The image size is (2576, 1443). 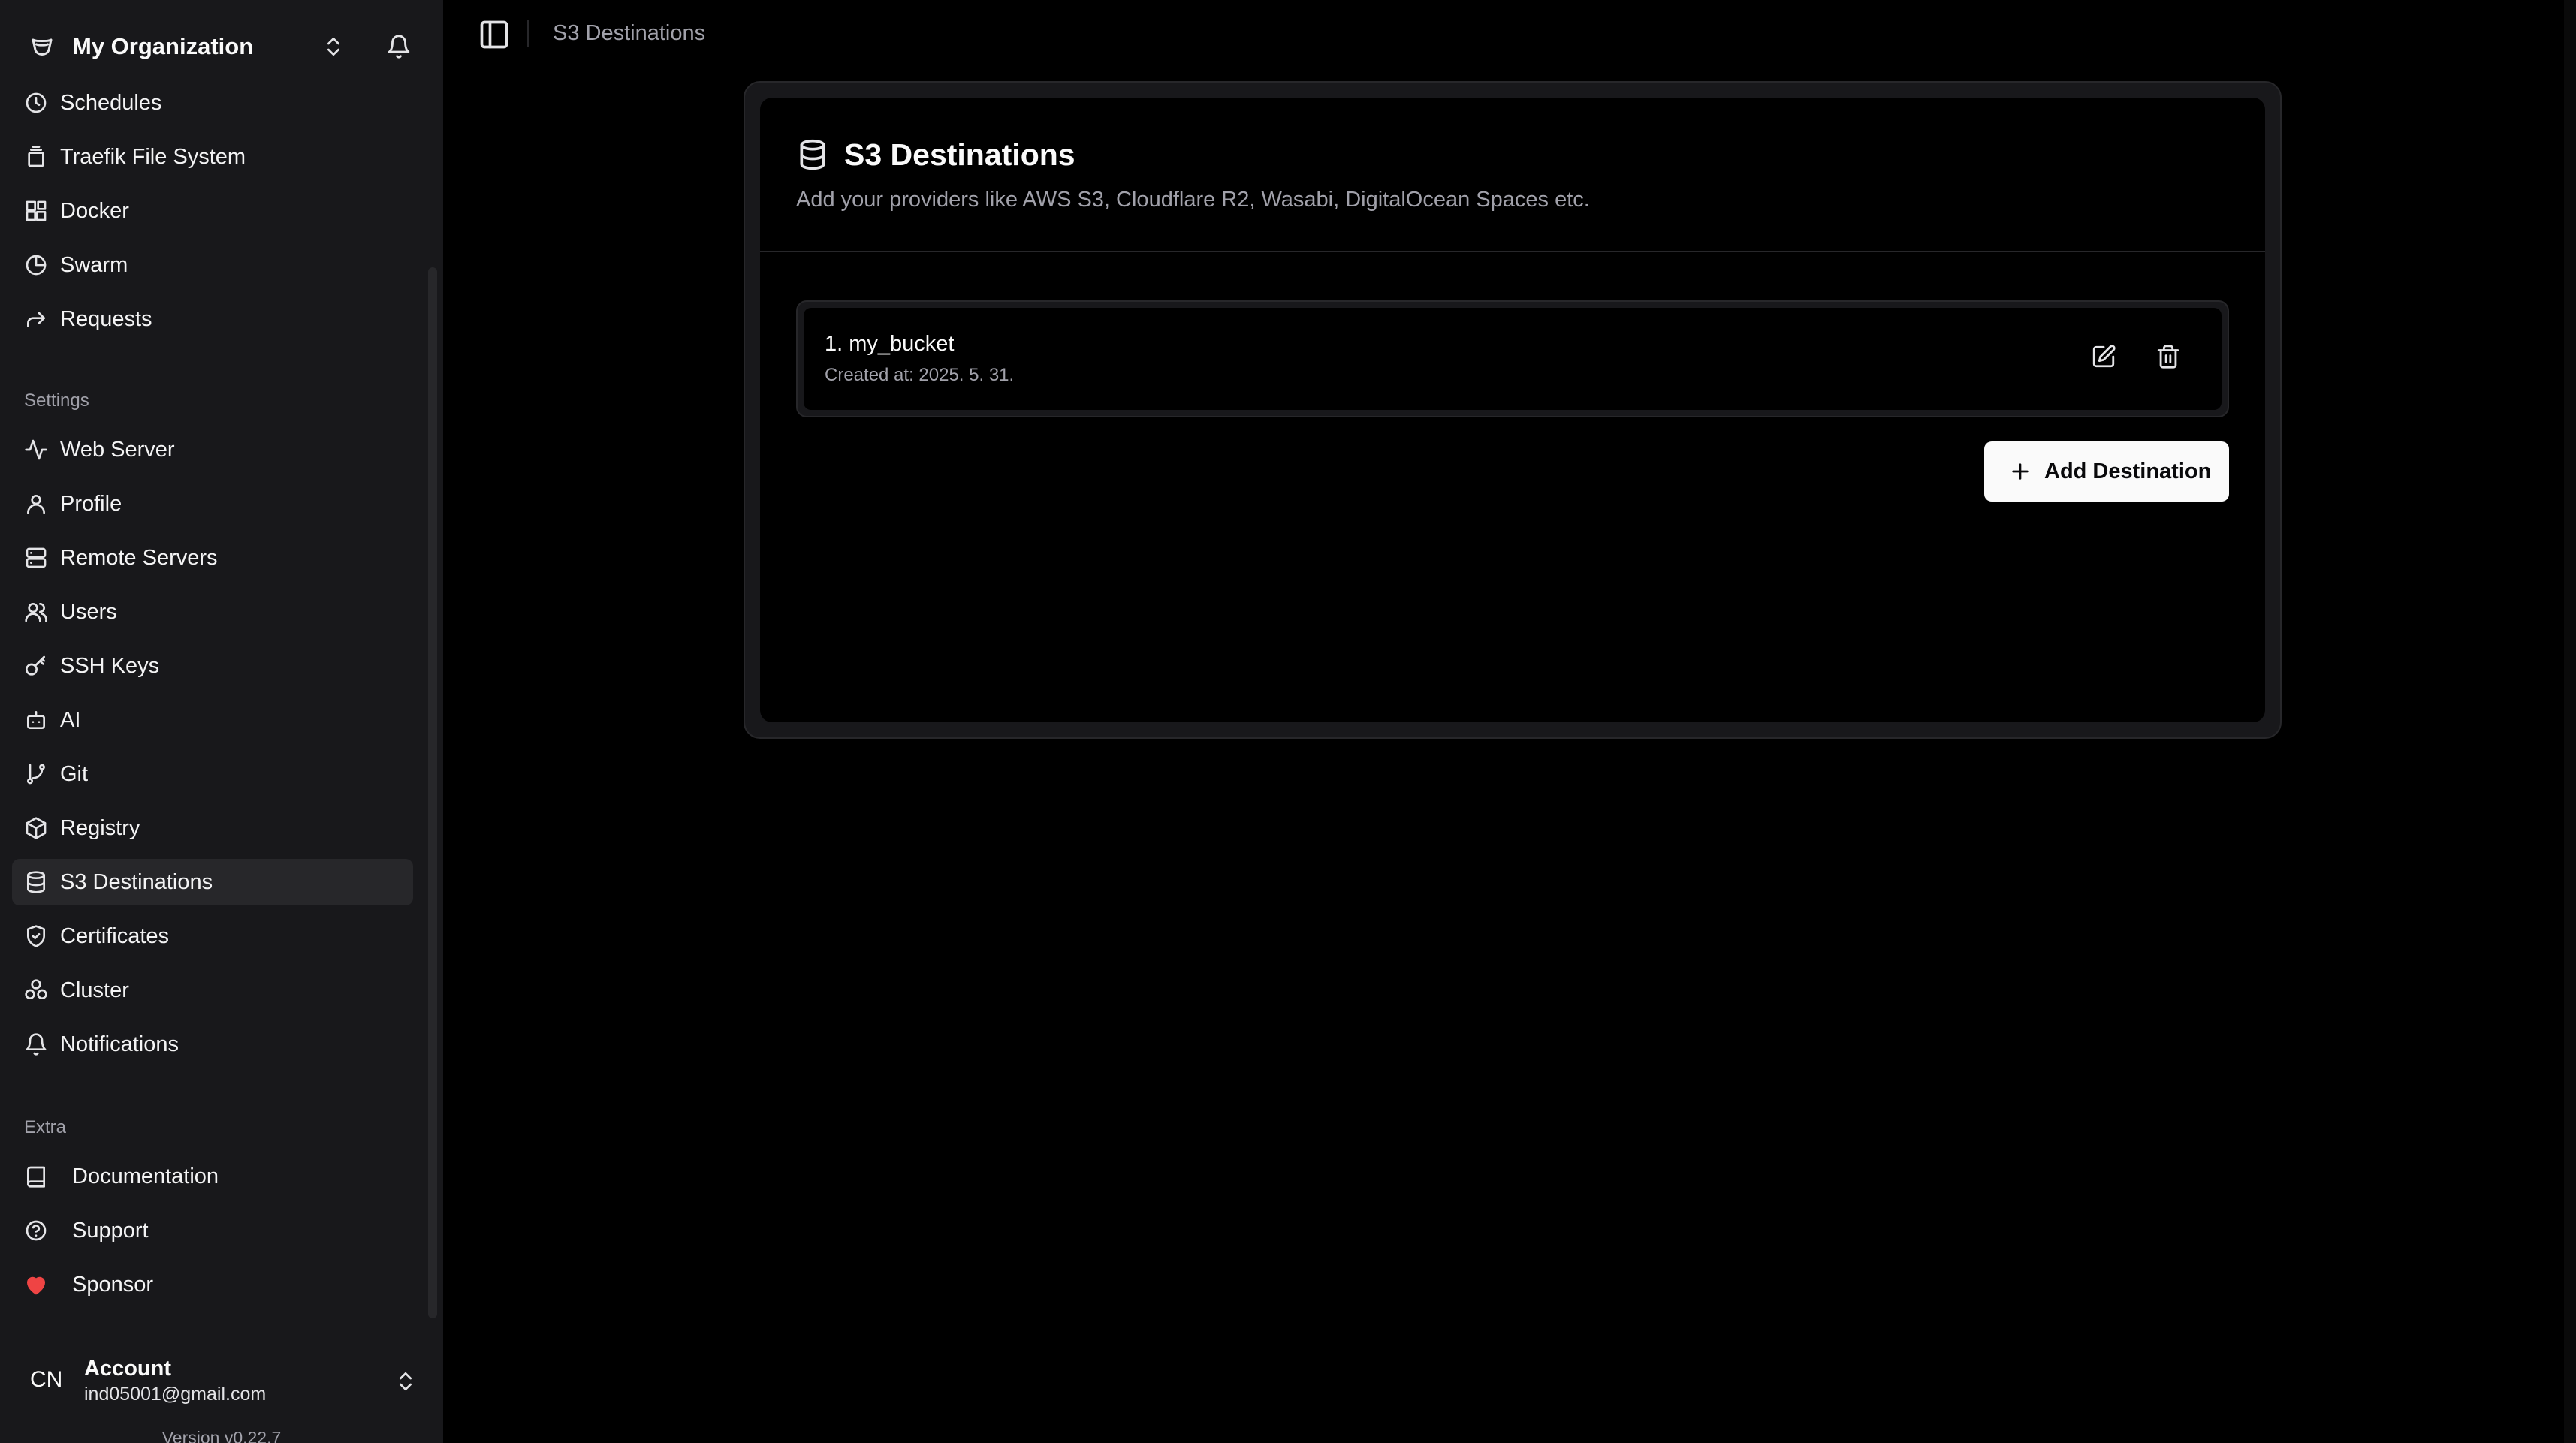 I want to click on sidebar-item-label: Cluster, so click(x=94, y=990).